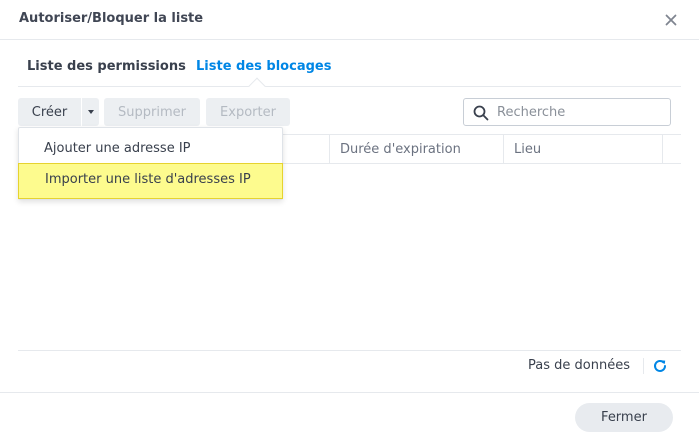  I want to click on menu-item-label: Ajouter une adresse IP, so click(117, 148).